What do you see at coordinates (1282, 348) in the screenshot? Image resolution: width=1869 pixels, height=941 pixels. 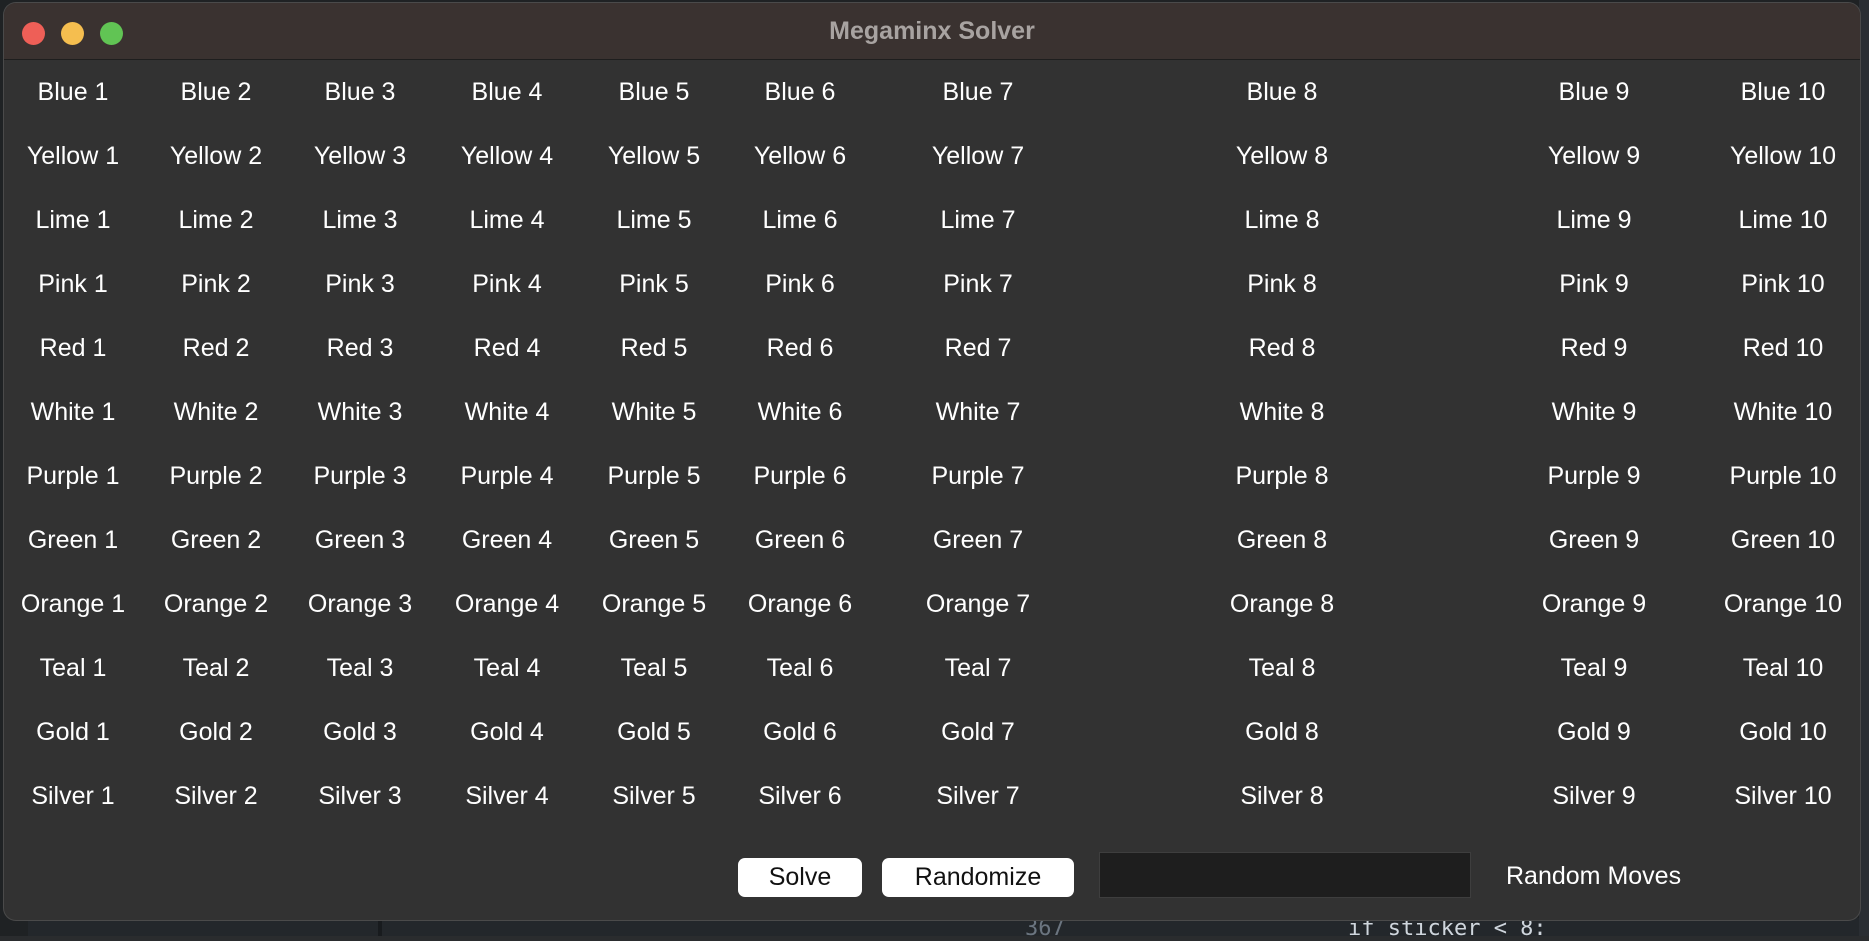 I see `sticker-button: Red 8` at bounding box center [1282, 348].